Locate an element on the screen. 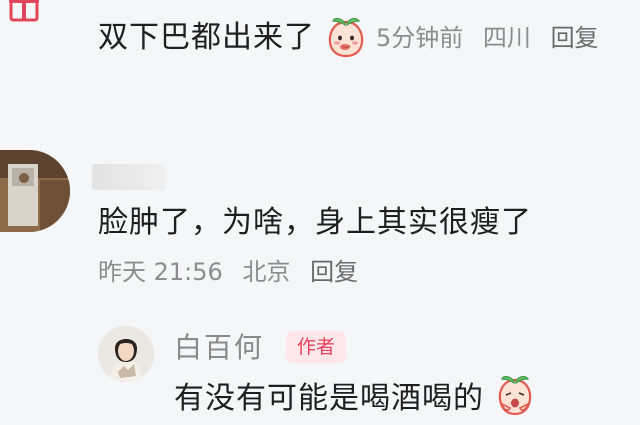  comment-location: 四川 is located at coordinates (506, 38).